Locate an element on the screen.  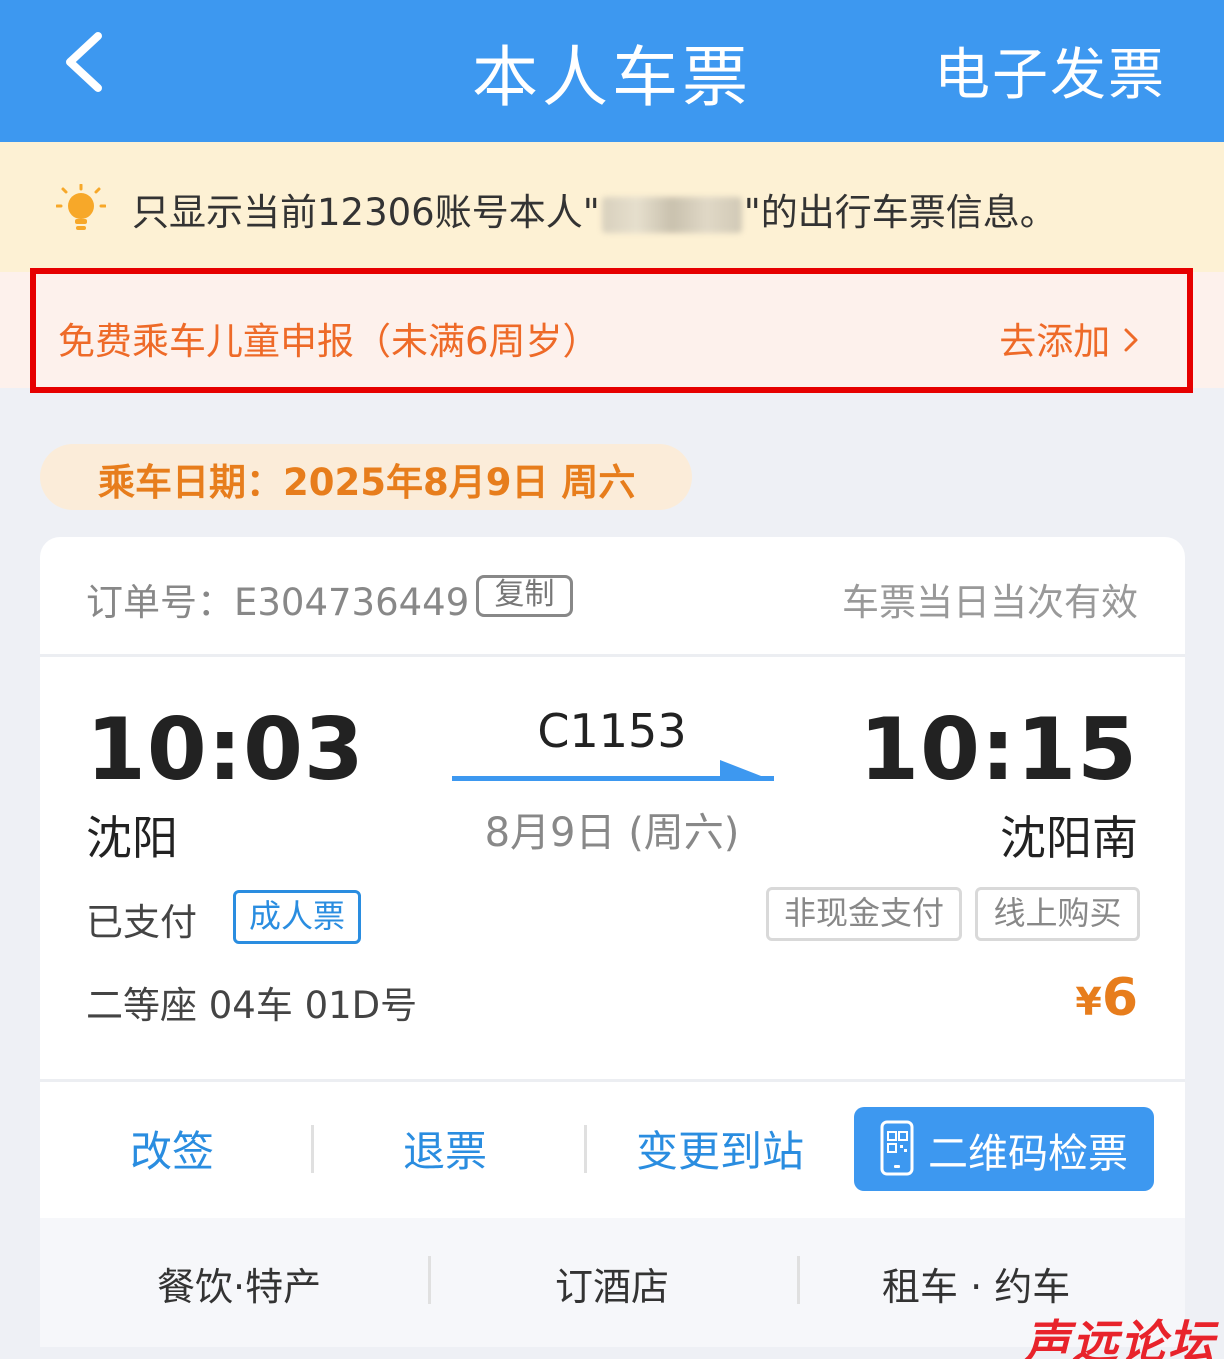
trip-date: 乘车日期：2025年8月9日 周六 is located at coordinates (367, 482).